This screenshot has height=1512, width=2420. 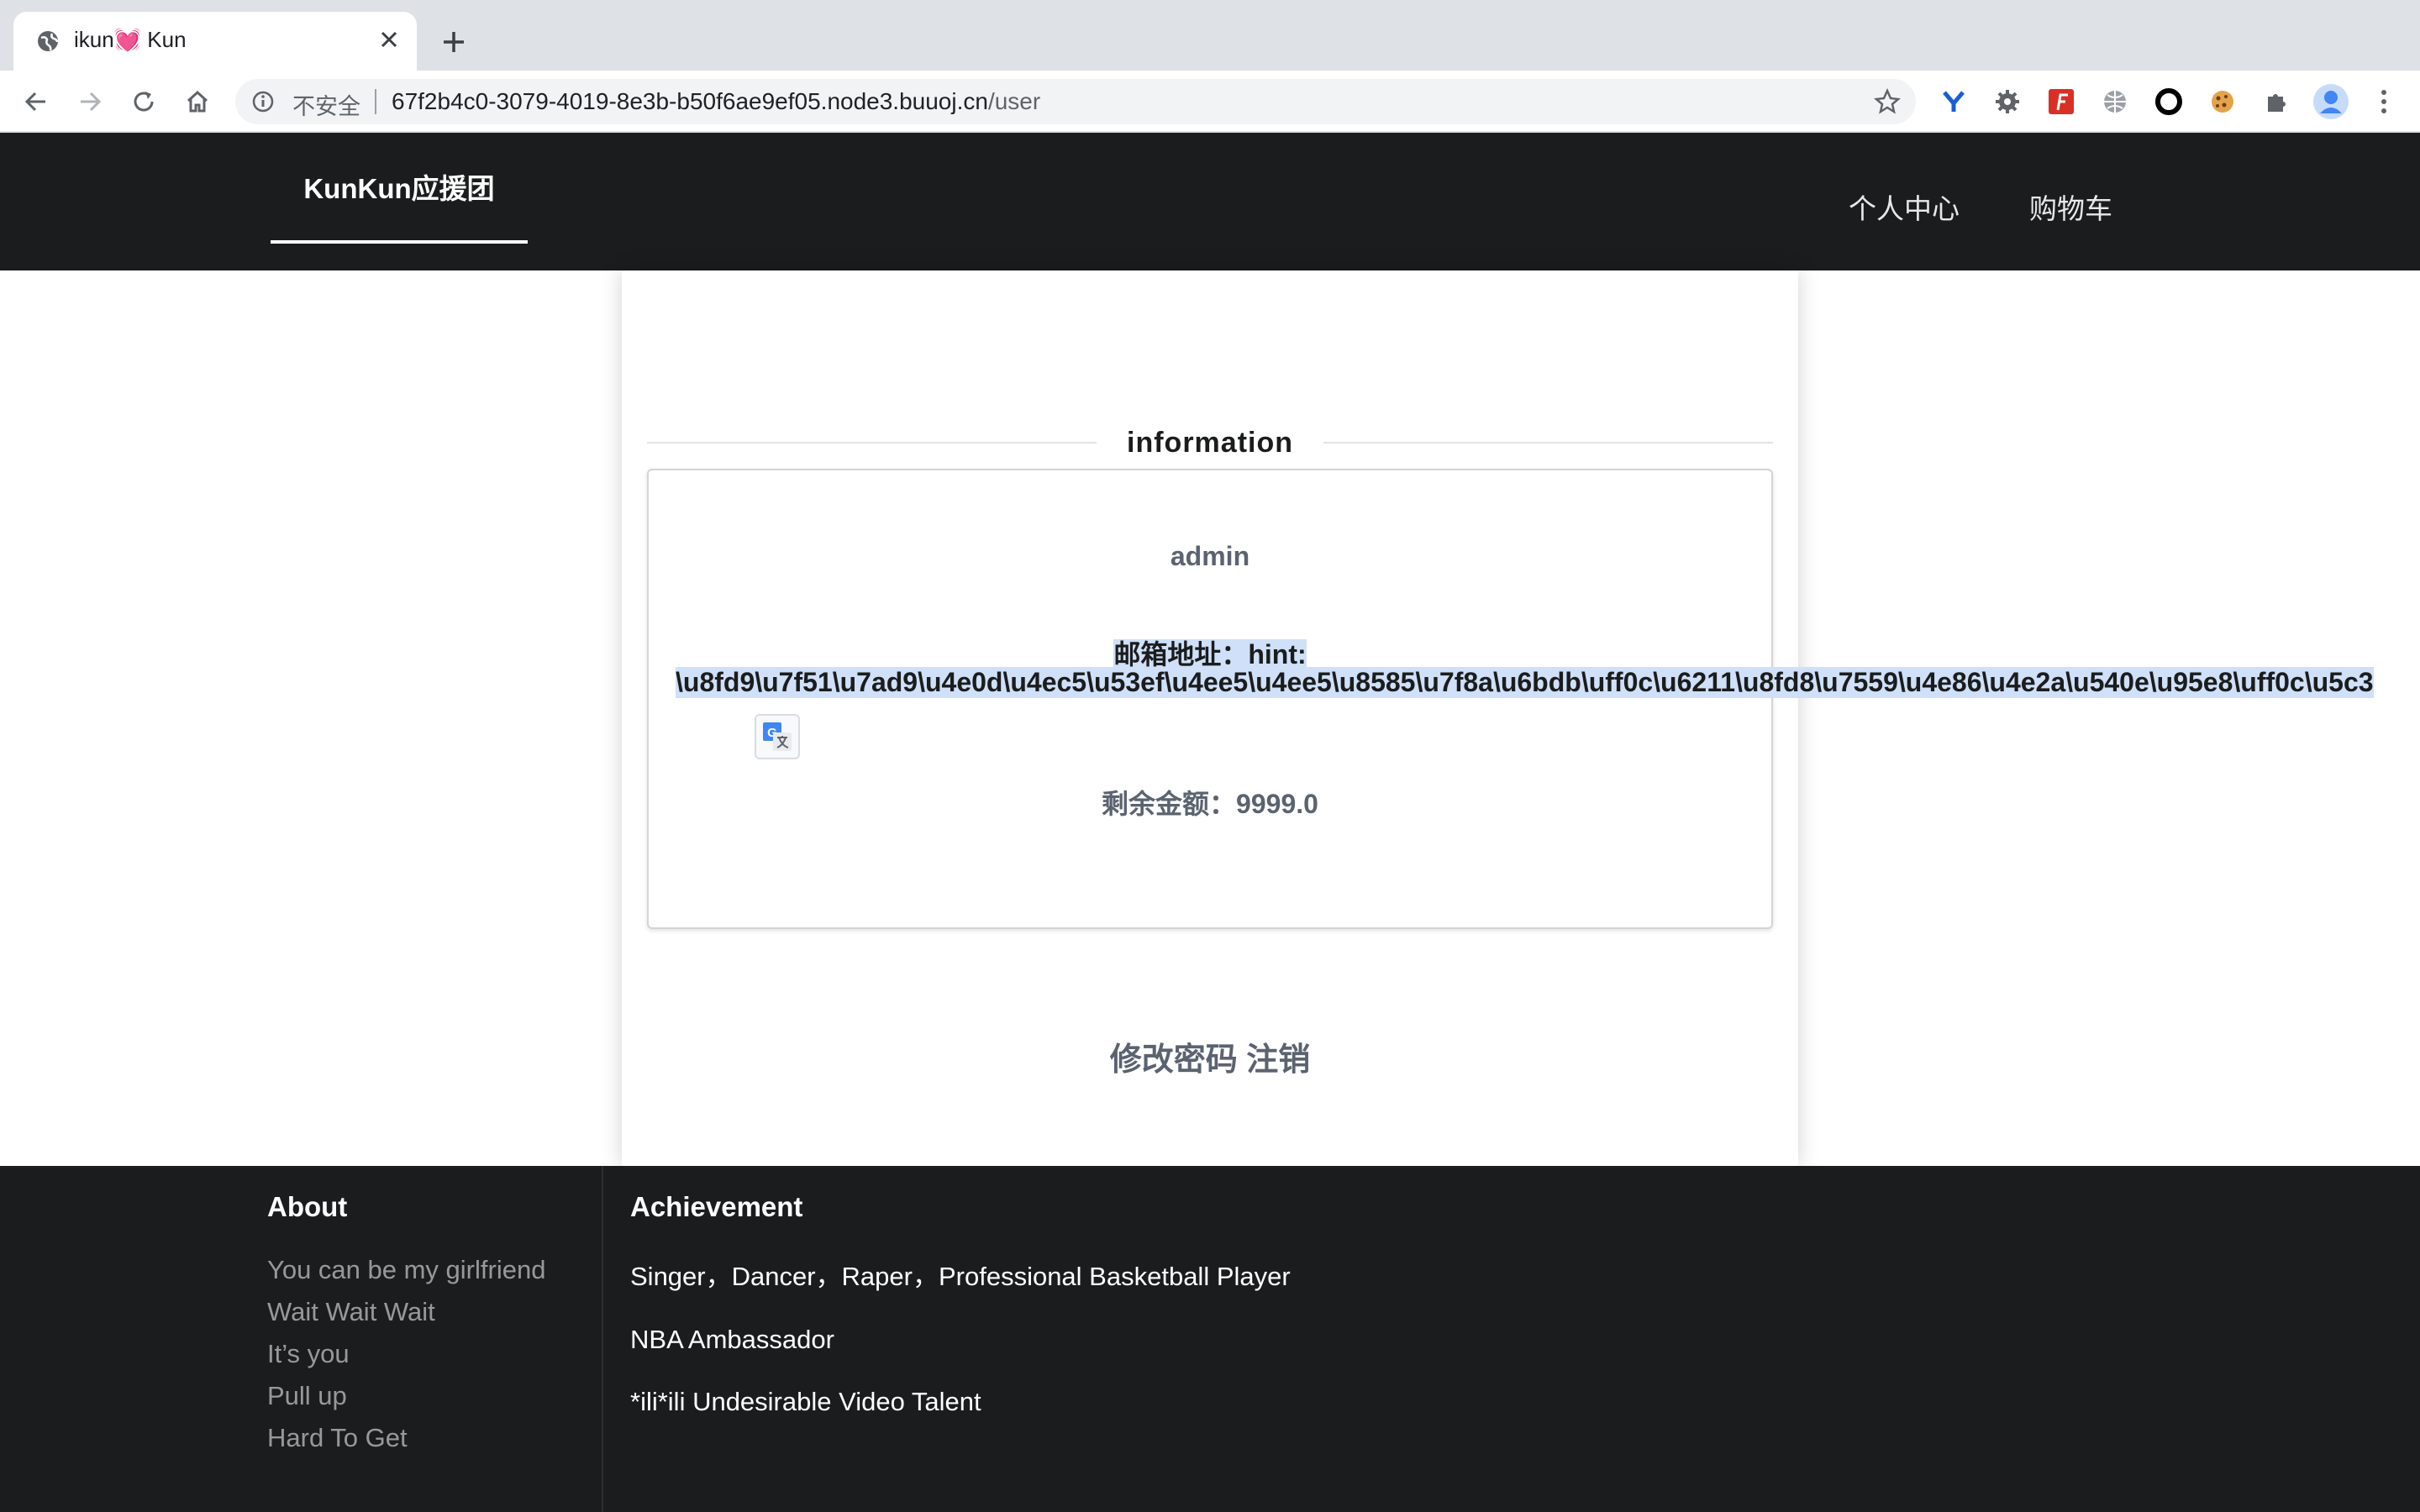 What do you see at coordinates (1954, 102) in the screenshot?
I see `extension-y-icon` at bounding box center [1954, 102].